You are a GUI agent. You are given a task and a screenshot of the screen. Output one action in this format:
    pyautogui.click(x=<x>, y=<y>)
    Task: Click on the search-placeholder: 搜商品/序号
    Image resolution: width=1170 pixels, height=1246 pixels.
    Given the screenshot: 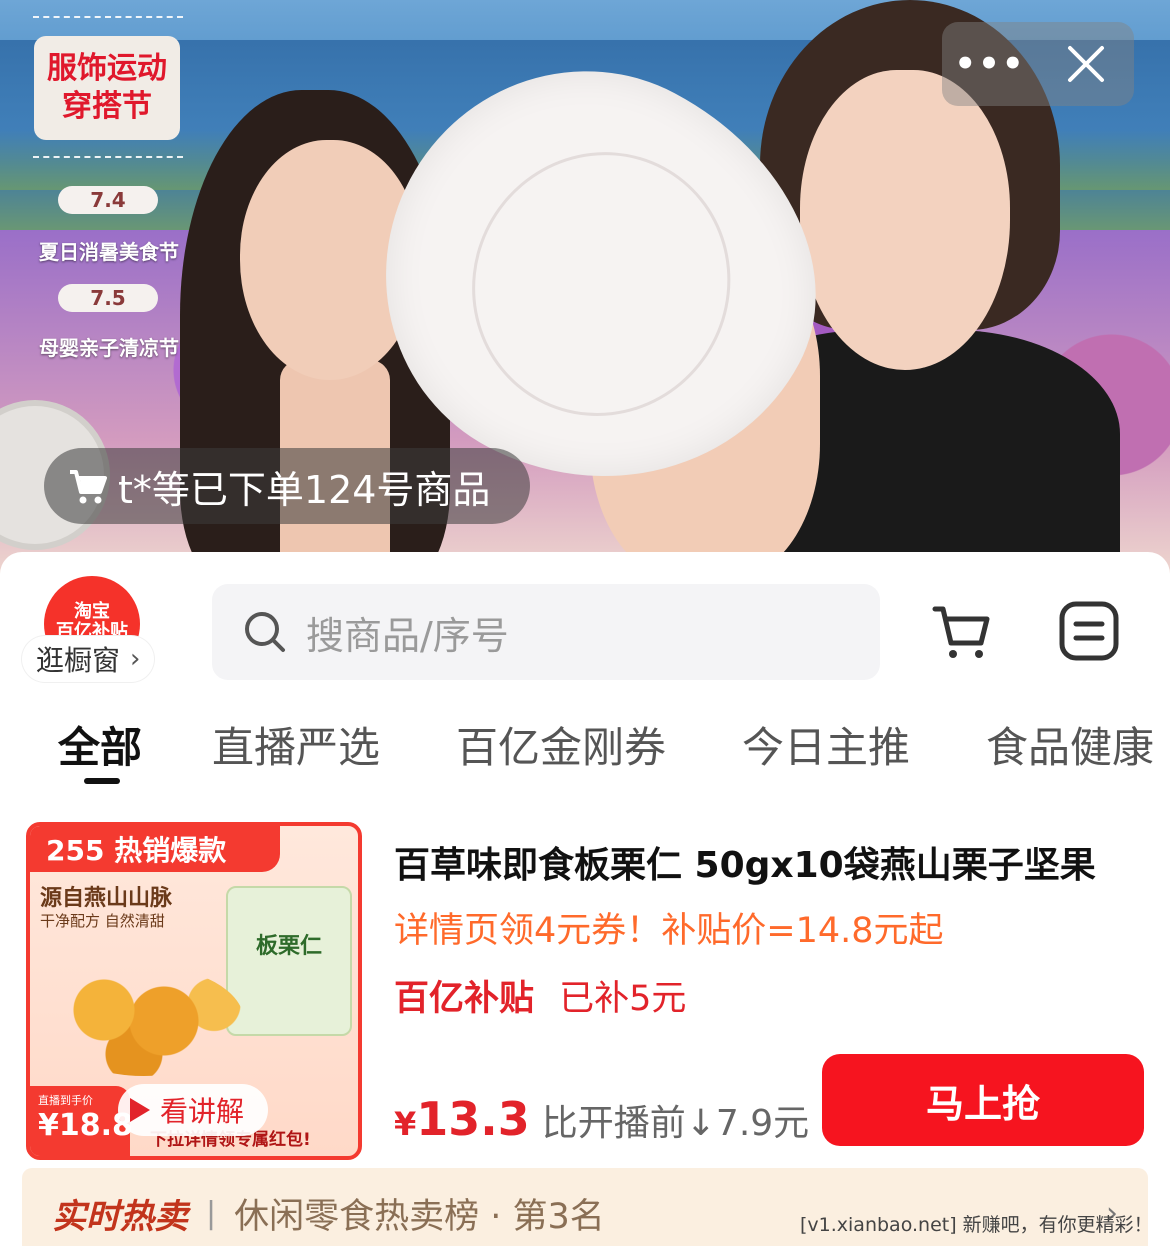 What is the action you would take?
    pyautogui.click(x=407, y=635)
    